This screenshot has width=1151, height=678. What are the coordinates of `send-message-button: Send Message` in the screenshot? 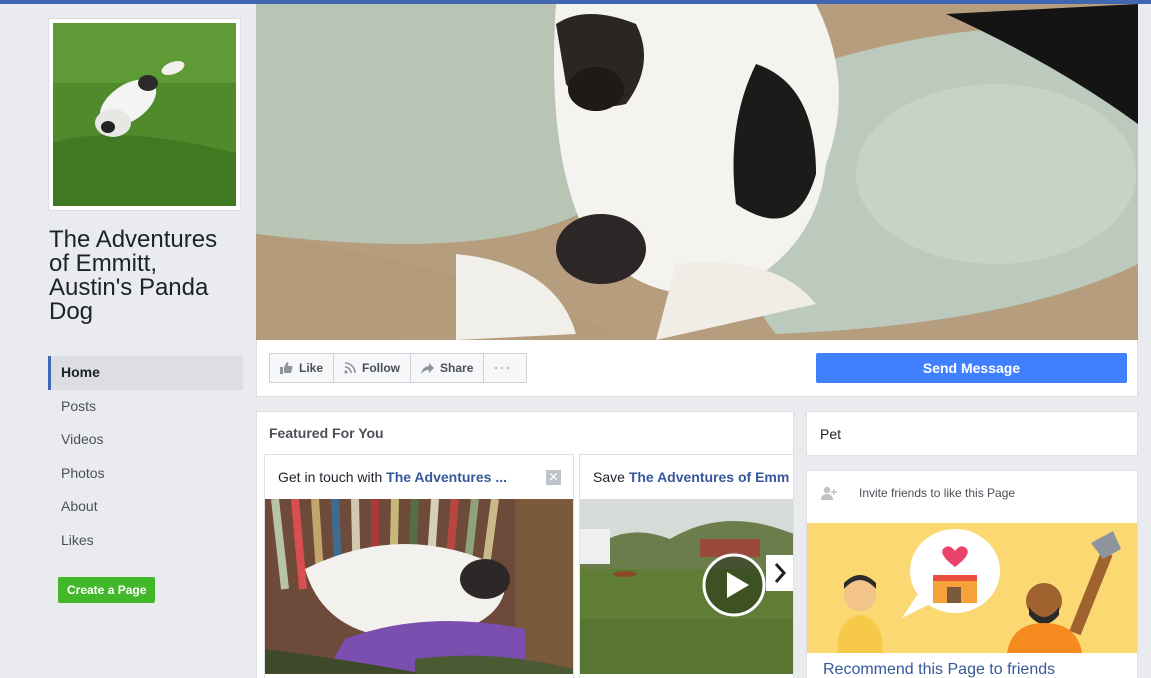 It's located at (971, 368).